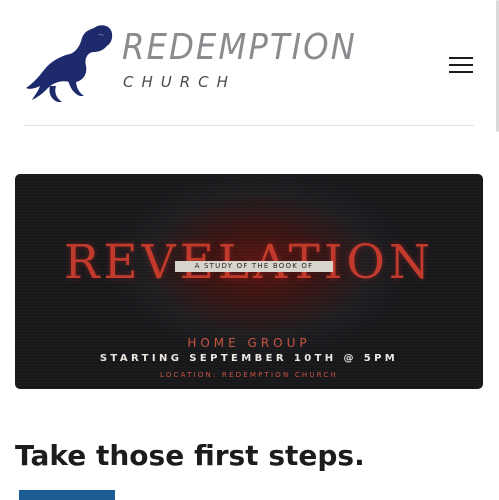 This screenshot has width=499, height=500. What do you see at coordinates (249, 375) in the screenshot?
I see `banner-event-location: LOCATION: REDEMPTION CHURCH` at bounding box center [249, 375].